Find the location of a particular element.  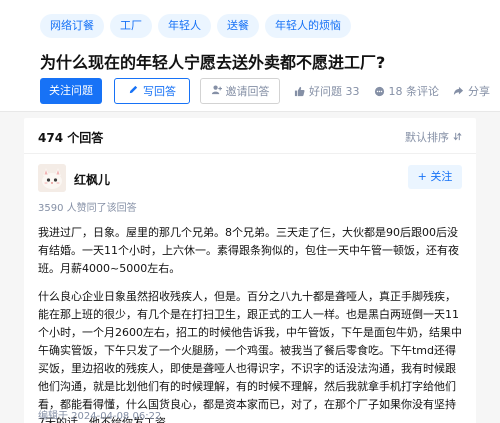

topic-tag: 工厂 is located at coordinates (131, 26).